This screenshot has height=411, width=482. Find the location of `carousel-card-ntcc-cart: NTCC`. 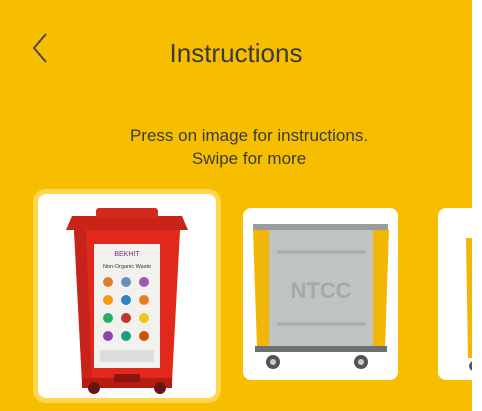

carousel-card-ntcc-cart: NTCC is located at coordinates (320, 294).